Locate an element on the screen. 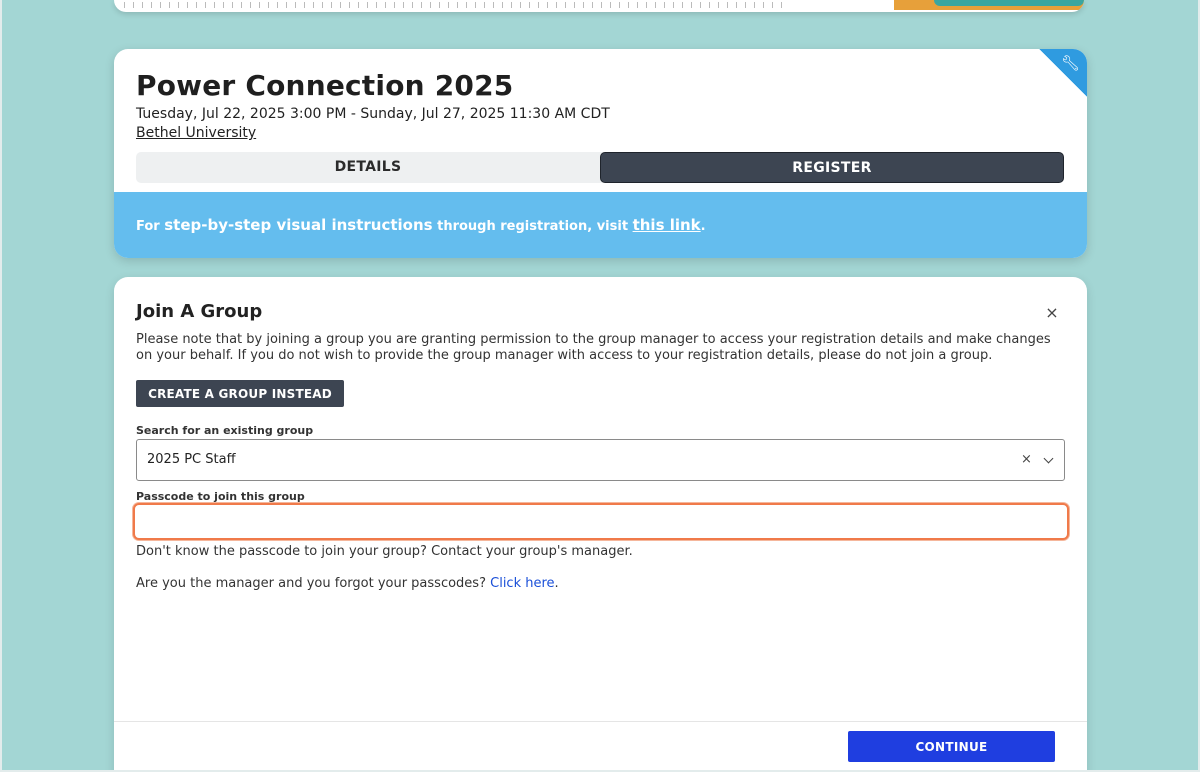  chevron-down-icon is located at coordinates (1048, 458).